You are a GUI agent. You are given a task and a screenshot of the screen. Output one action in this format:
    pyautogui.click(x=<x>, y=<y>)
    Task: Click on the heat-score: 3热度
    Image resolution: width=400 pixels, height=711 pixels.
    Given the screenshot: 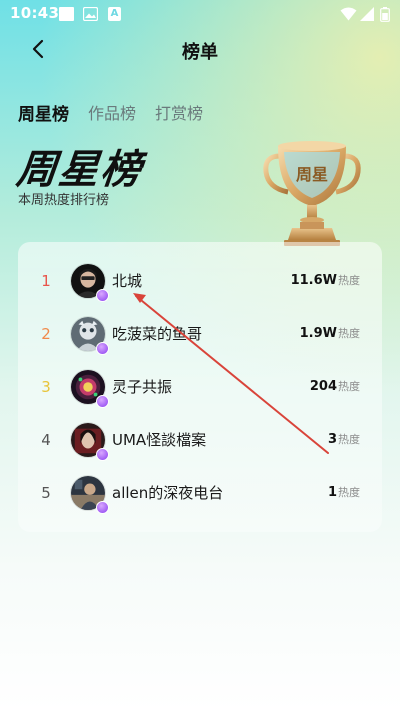 What is the action you would take?
    pyautogui.click(x=344, y=440)
    